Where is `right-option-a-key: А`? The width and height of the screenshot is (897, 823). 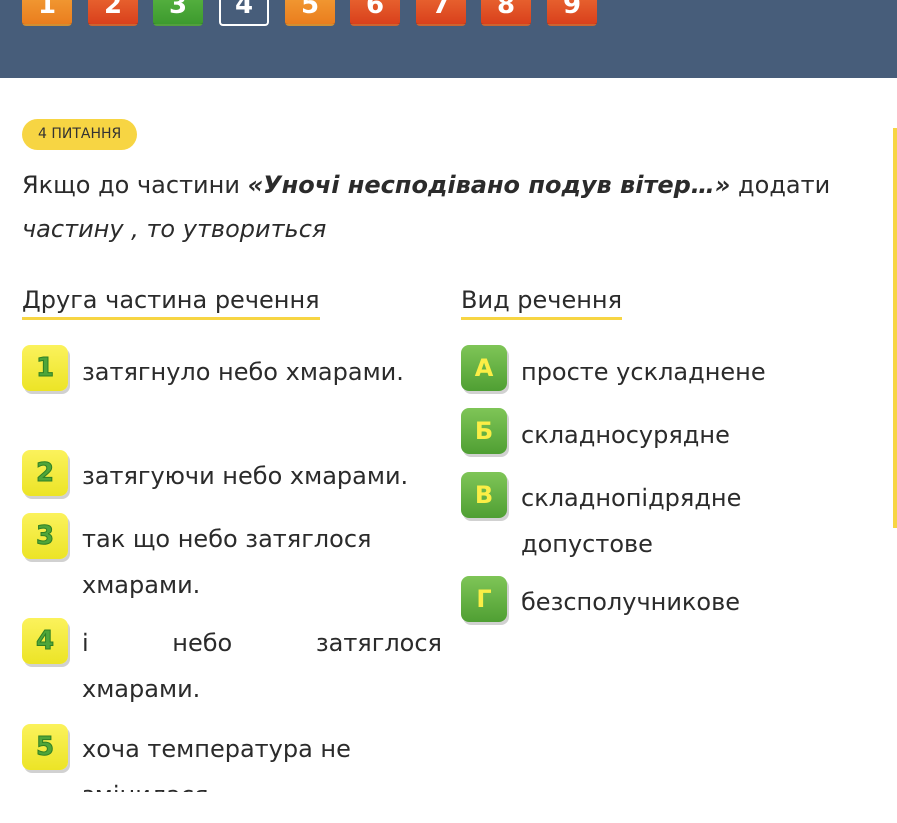
right-option-a-key: А is located at coordinates (484, 368).